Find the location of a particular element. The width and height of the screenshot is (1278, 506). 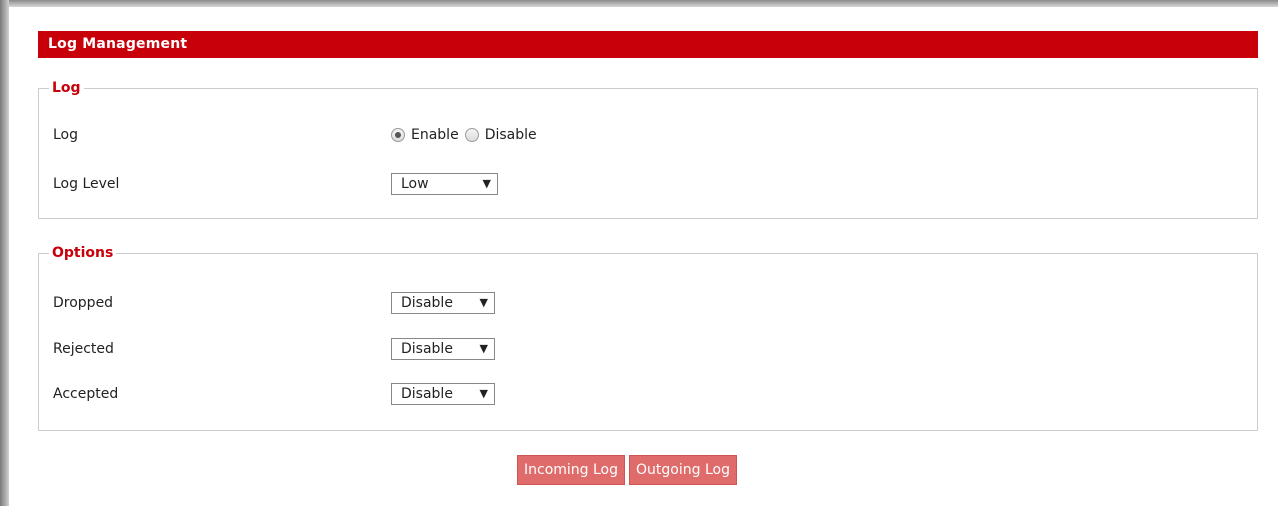

dropped-row: Dropped Disable ▼ is located at coordinates (643, 303).